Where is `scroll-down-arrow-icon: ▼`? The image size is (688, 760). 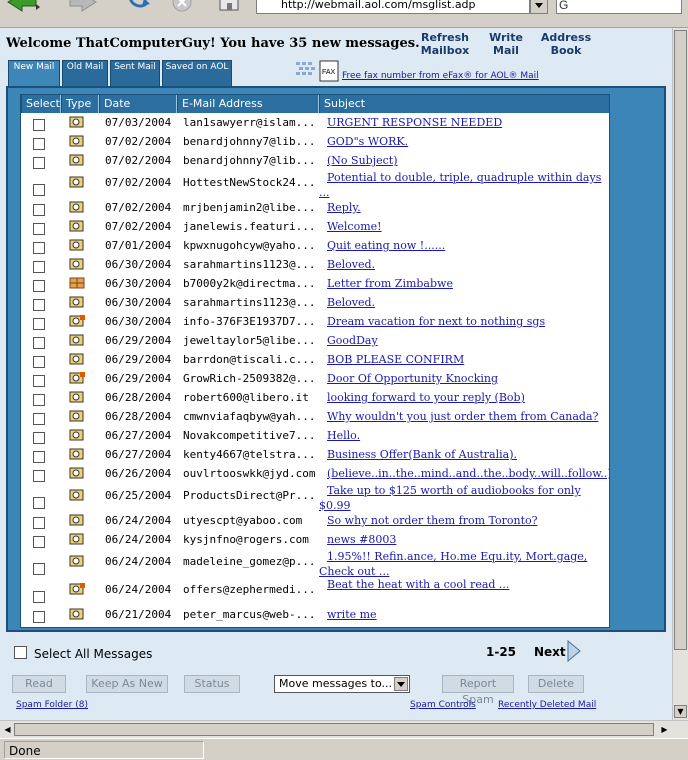
scroll-down-arrow-icon: ▼ is located at coordinates (680, 711).